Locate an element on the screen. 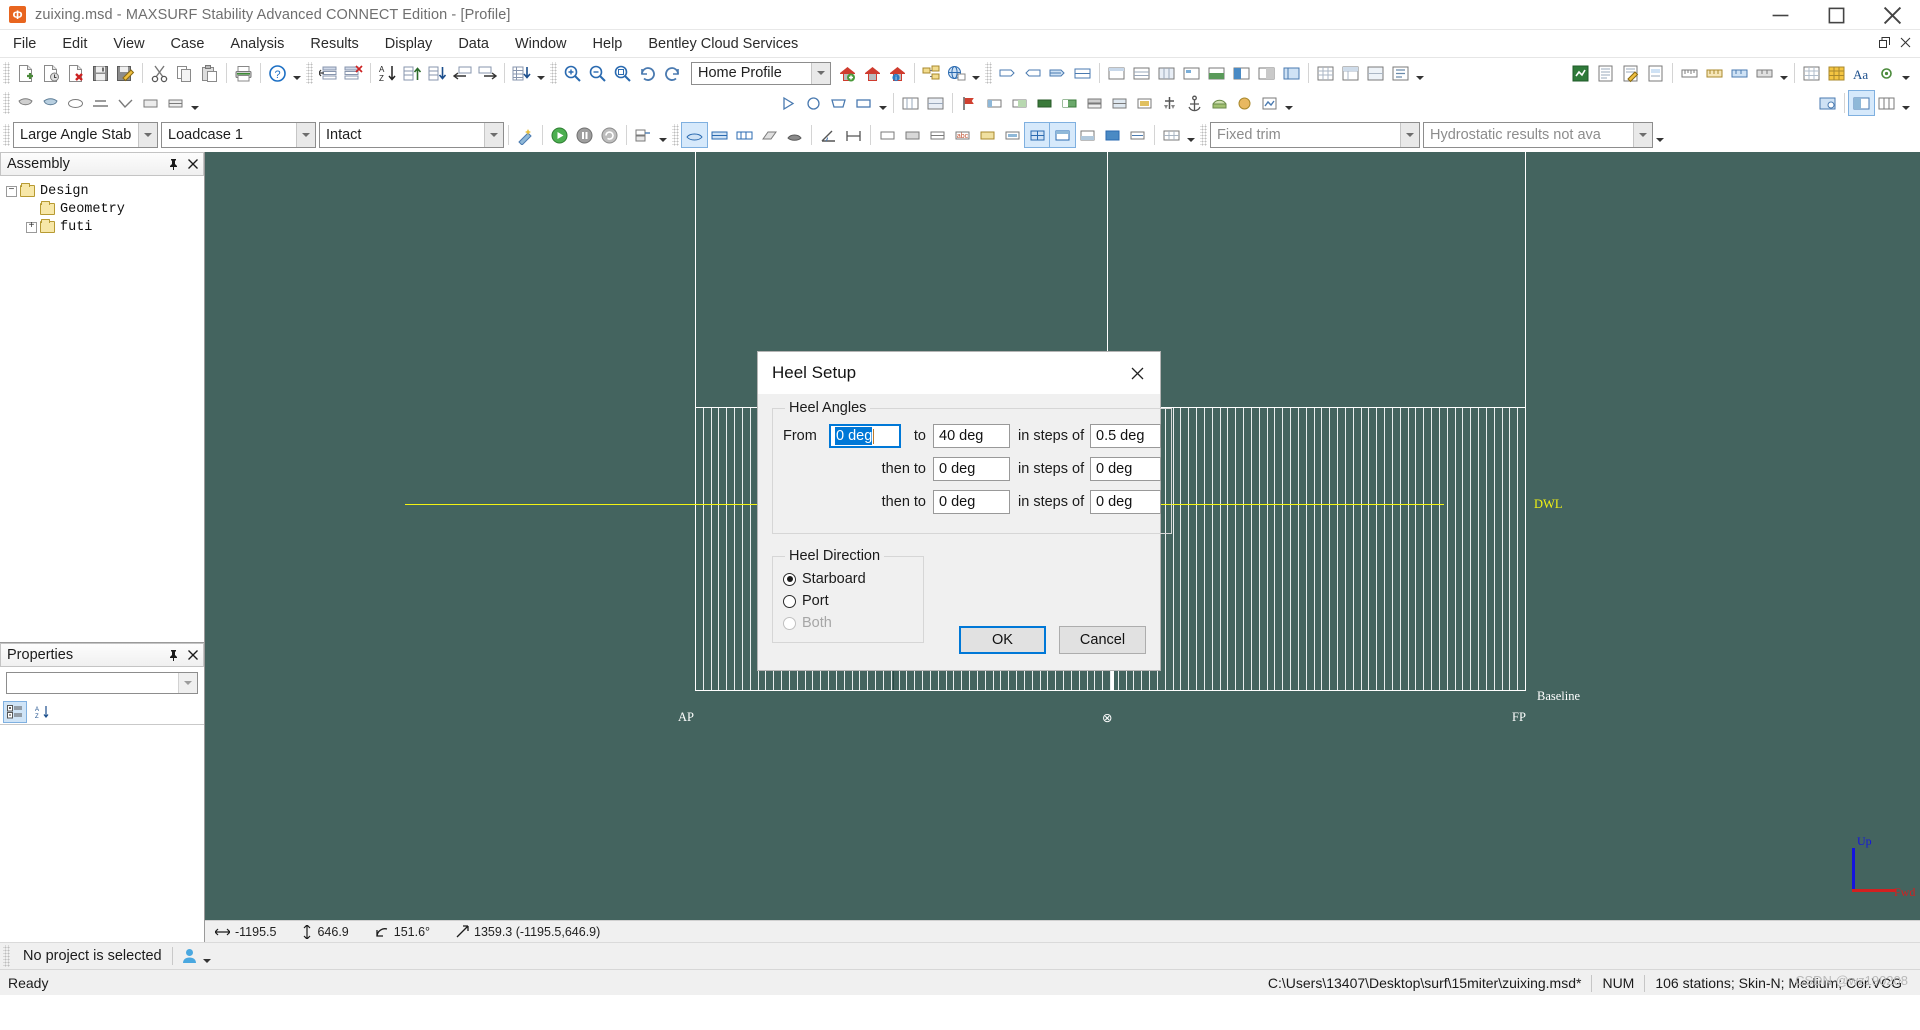 The width and height of the screenshot is (1920, 1030). home-info-icon: i is located at coordinates (897, 73).